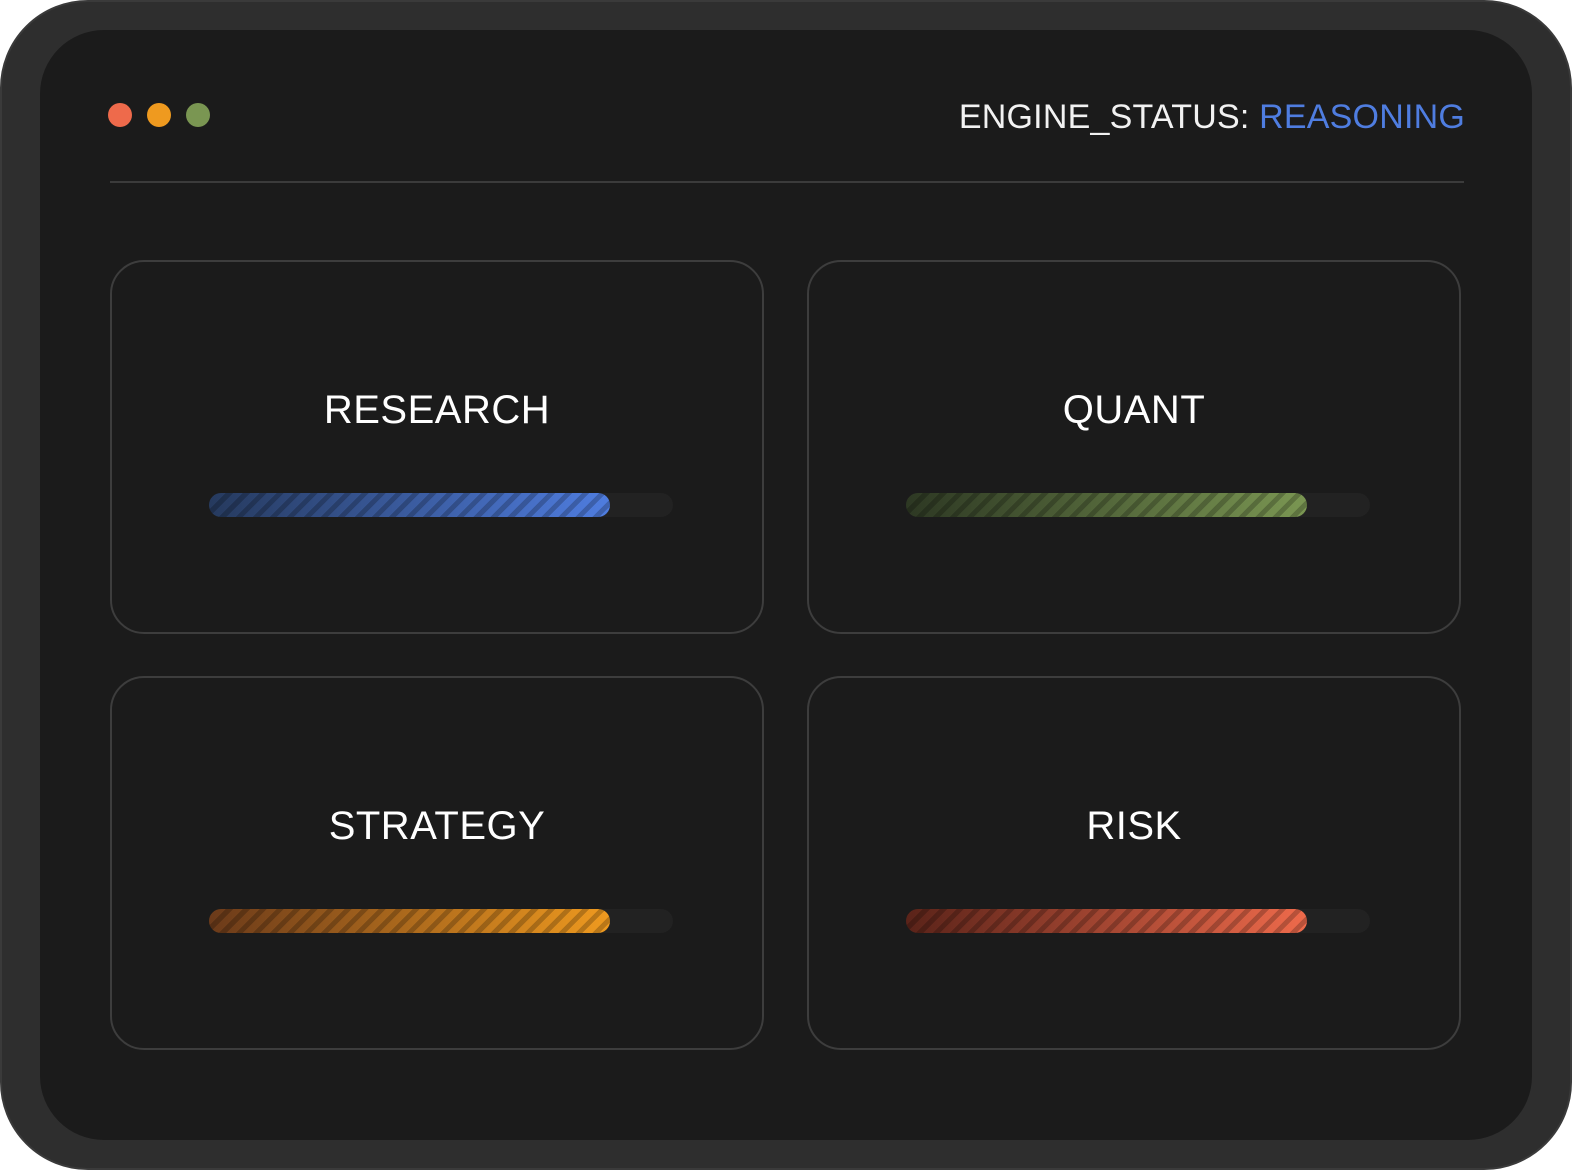  I want to click on window-controls, so click(159, 115).